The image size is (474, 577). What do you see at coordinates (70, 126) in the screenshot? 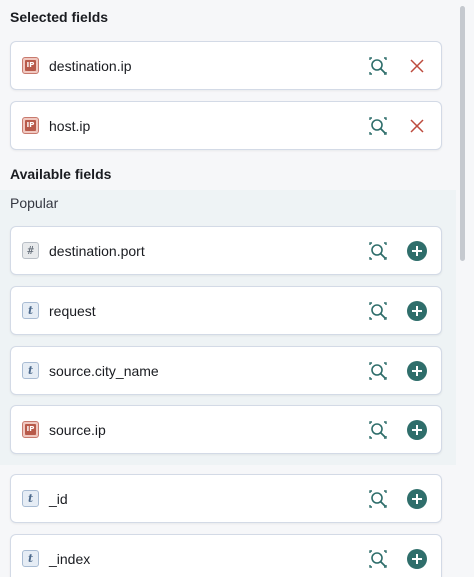
I see `field-name: host.ip` at bounding box center [70, 126].